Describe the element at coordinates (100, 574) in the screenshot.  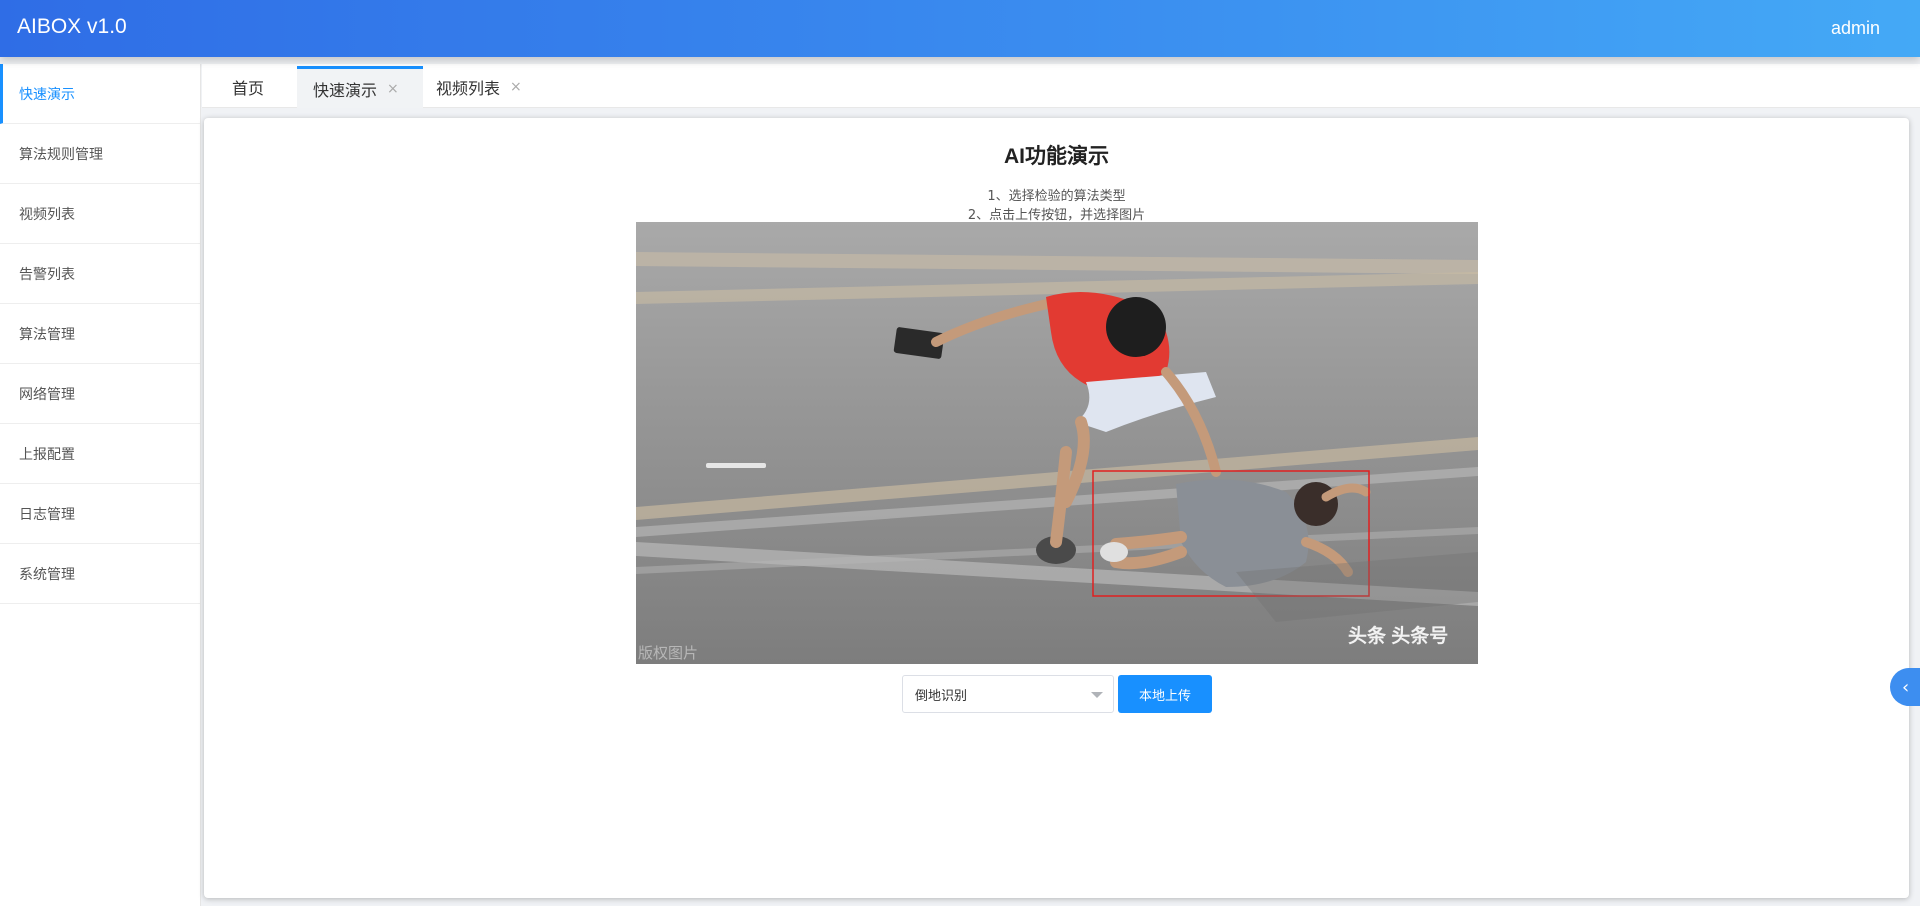
I see `sidebar-item-system-management: 系统管理` at that location.